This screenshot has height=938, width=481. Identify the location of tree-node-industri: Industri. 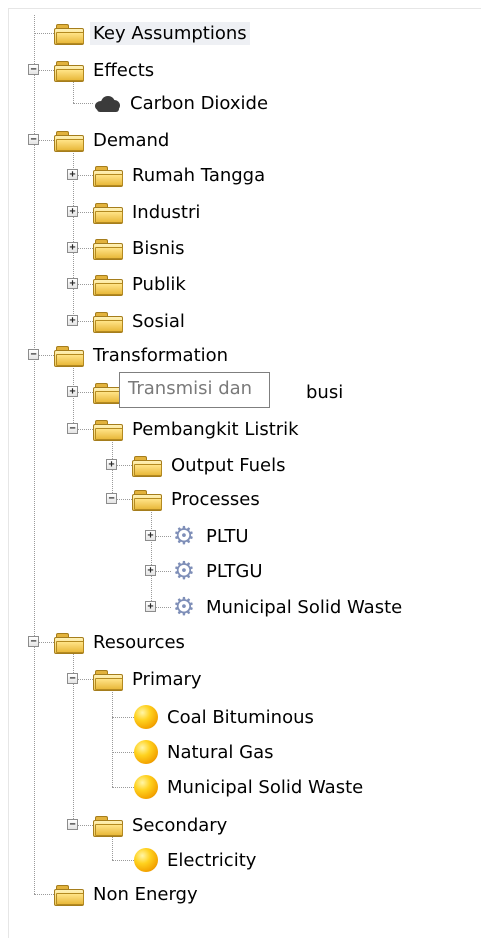
(148, 212).